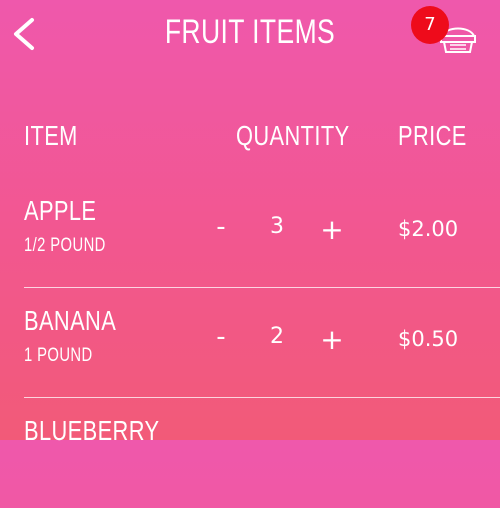 This screenshot has height=508, width=500. Describe the element at coordinates (51, 135) in the screenshot. I see `column-header-item: ITEM` at that location.